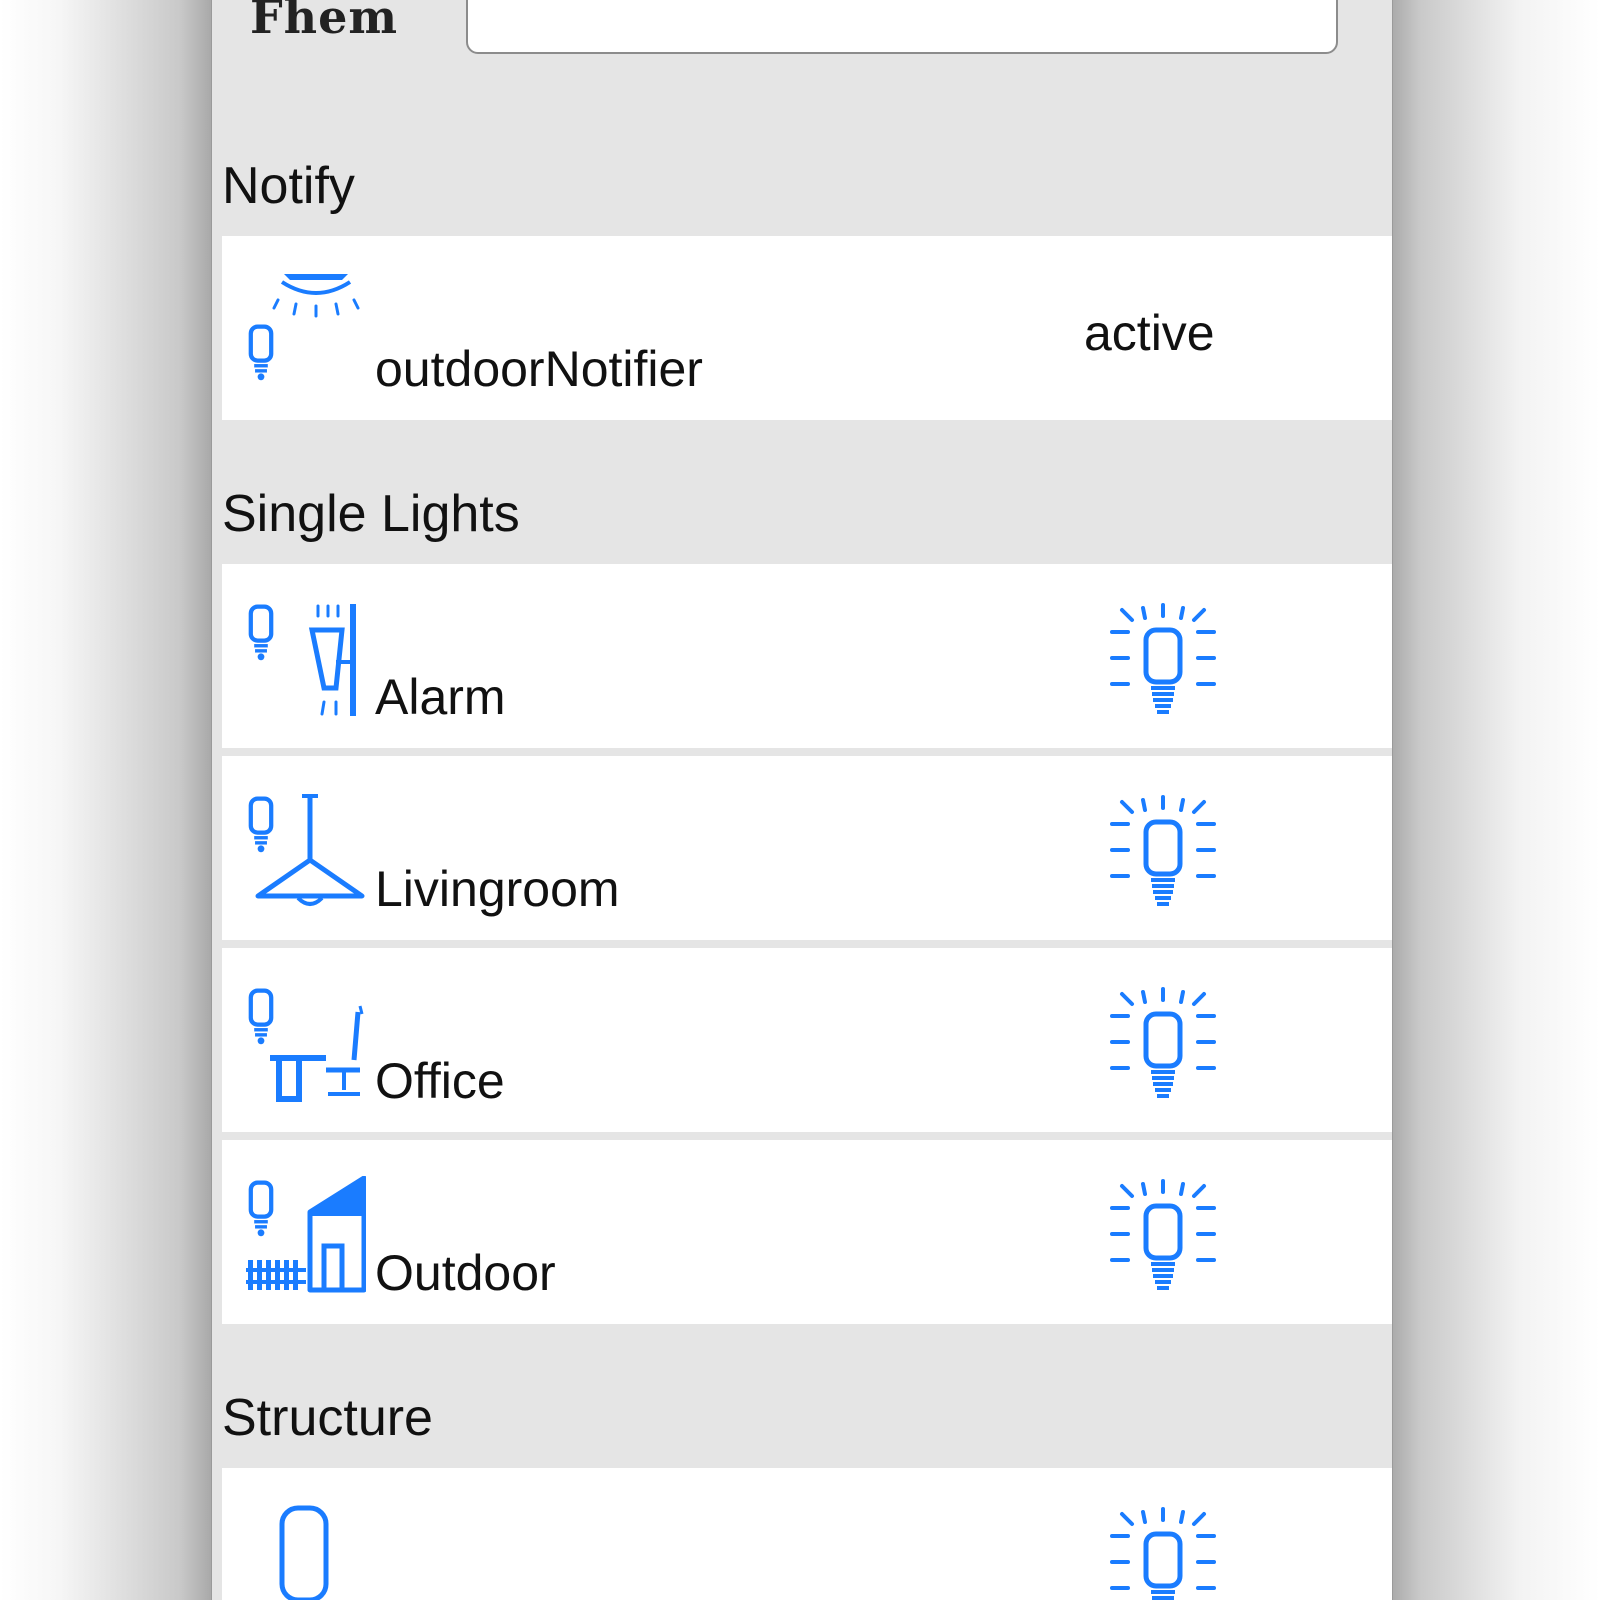 This screenshot has width=1600, height=1600. I want to click on device-name: Office, so click(440, 1081).